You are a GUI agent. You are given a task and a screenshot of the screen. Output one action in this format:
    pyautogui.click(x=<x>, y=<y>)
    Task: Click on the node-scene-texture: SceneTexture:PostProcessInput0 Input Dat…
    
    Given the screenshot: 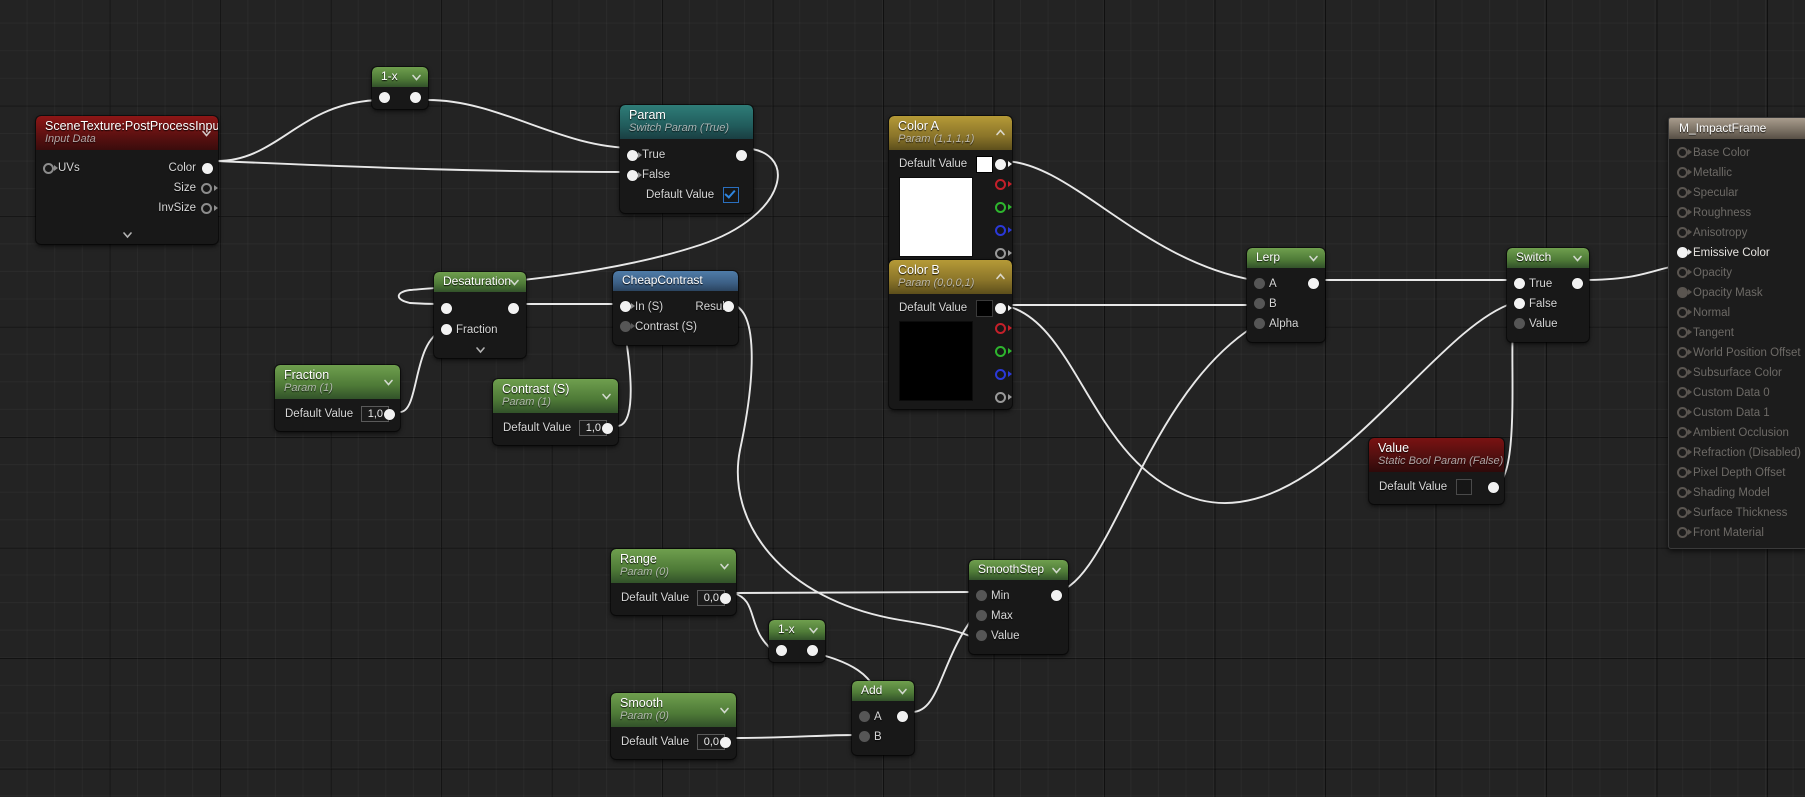 What is the action you would take?
    pyautogui.click(x=127, y=180)
    